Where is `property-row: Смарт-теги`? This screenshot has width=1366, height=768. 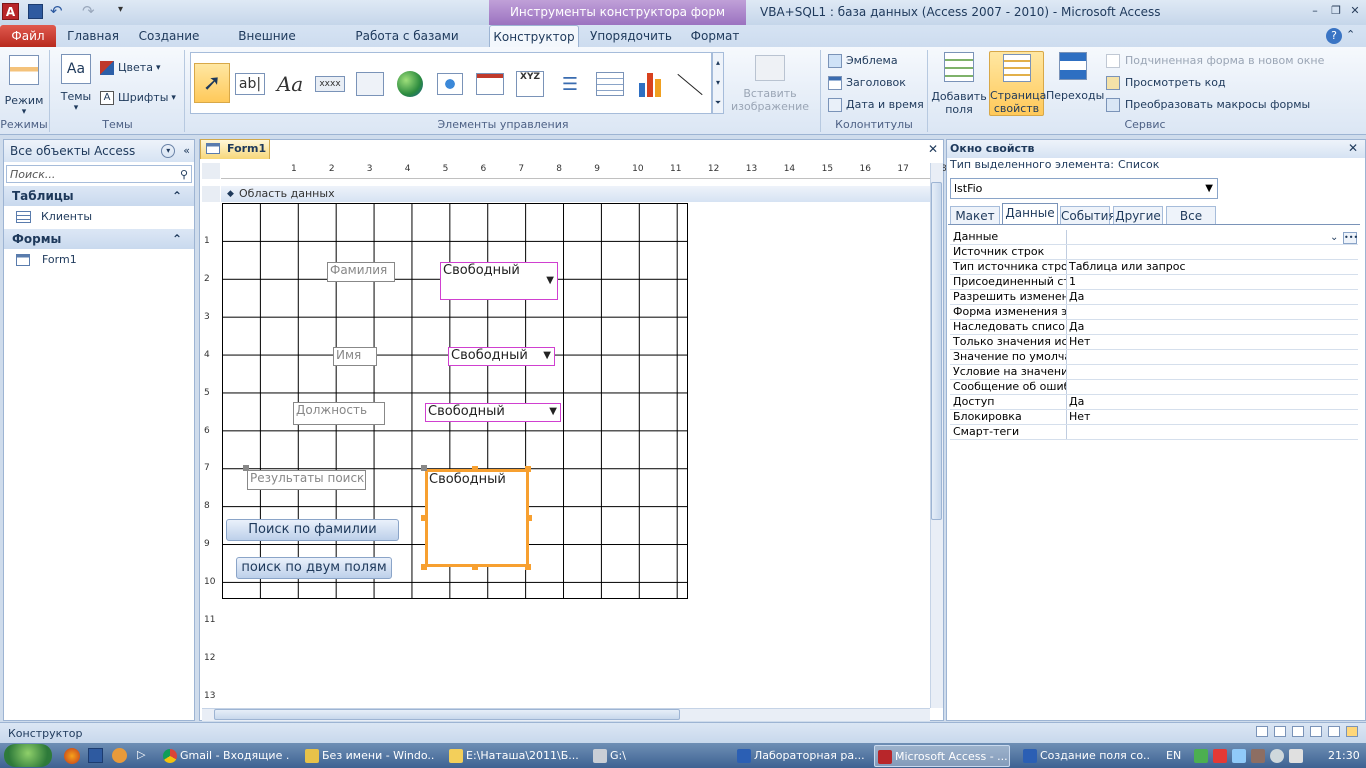
property-row: Смарт-теги is located at coordinates (1154, 432).